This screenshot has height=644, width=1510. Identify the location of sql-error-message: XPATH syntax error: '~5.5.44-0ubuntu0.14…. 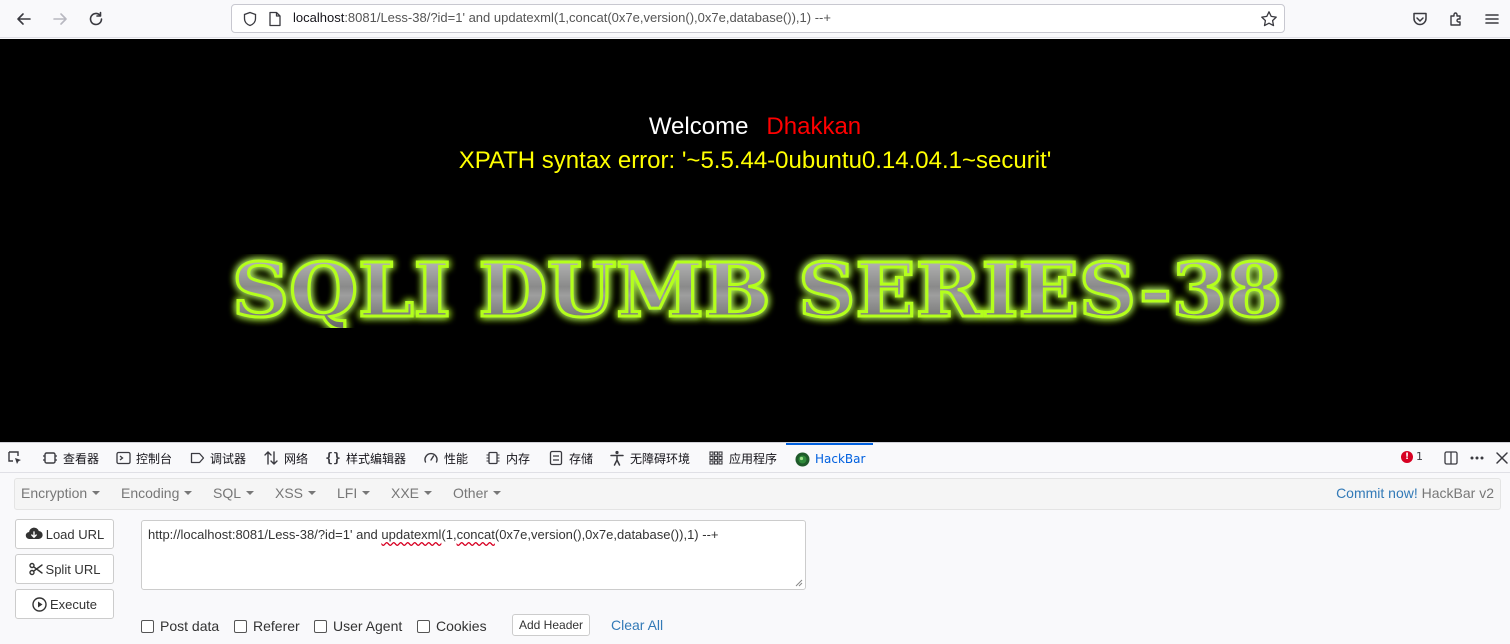
(755, 160).